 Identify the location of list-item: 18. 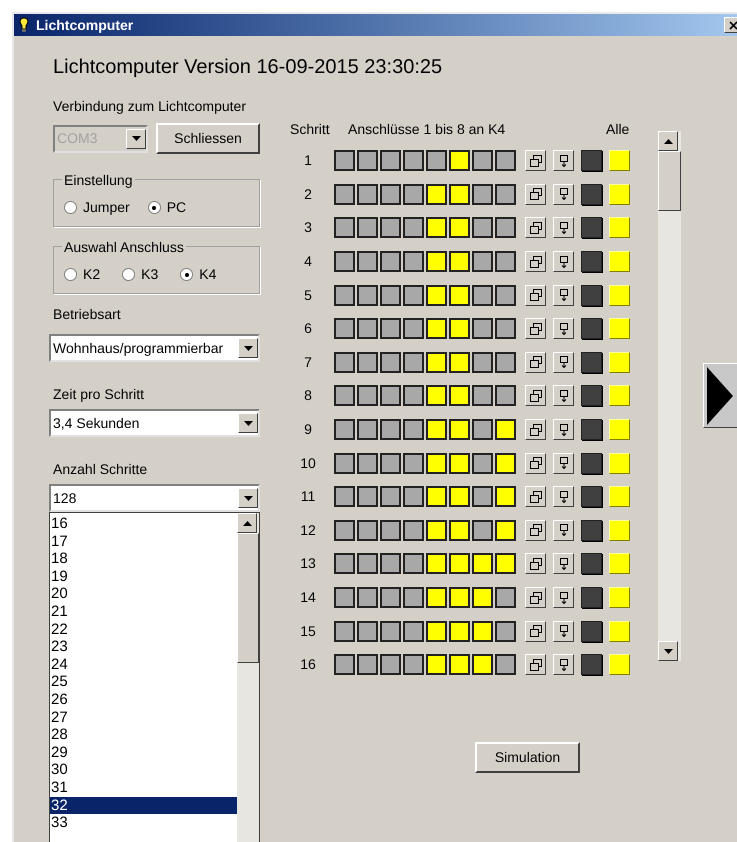
(143, 559).